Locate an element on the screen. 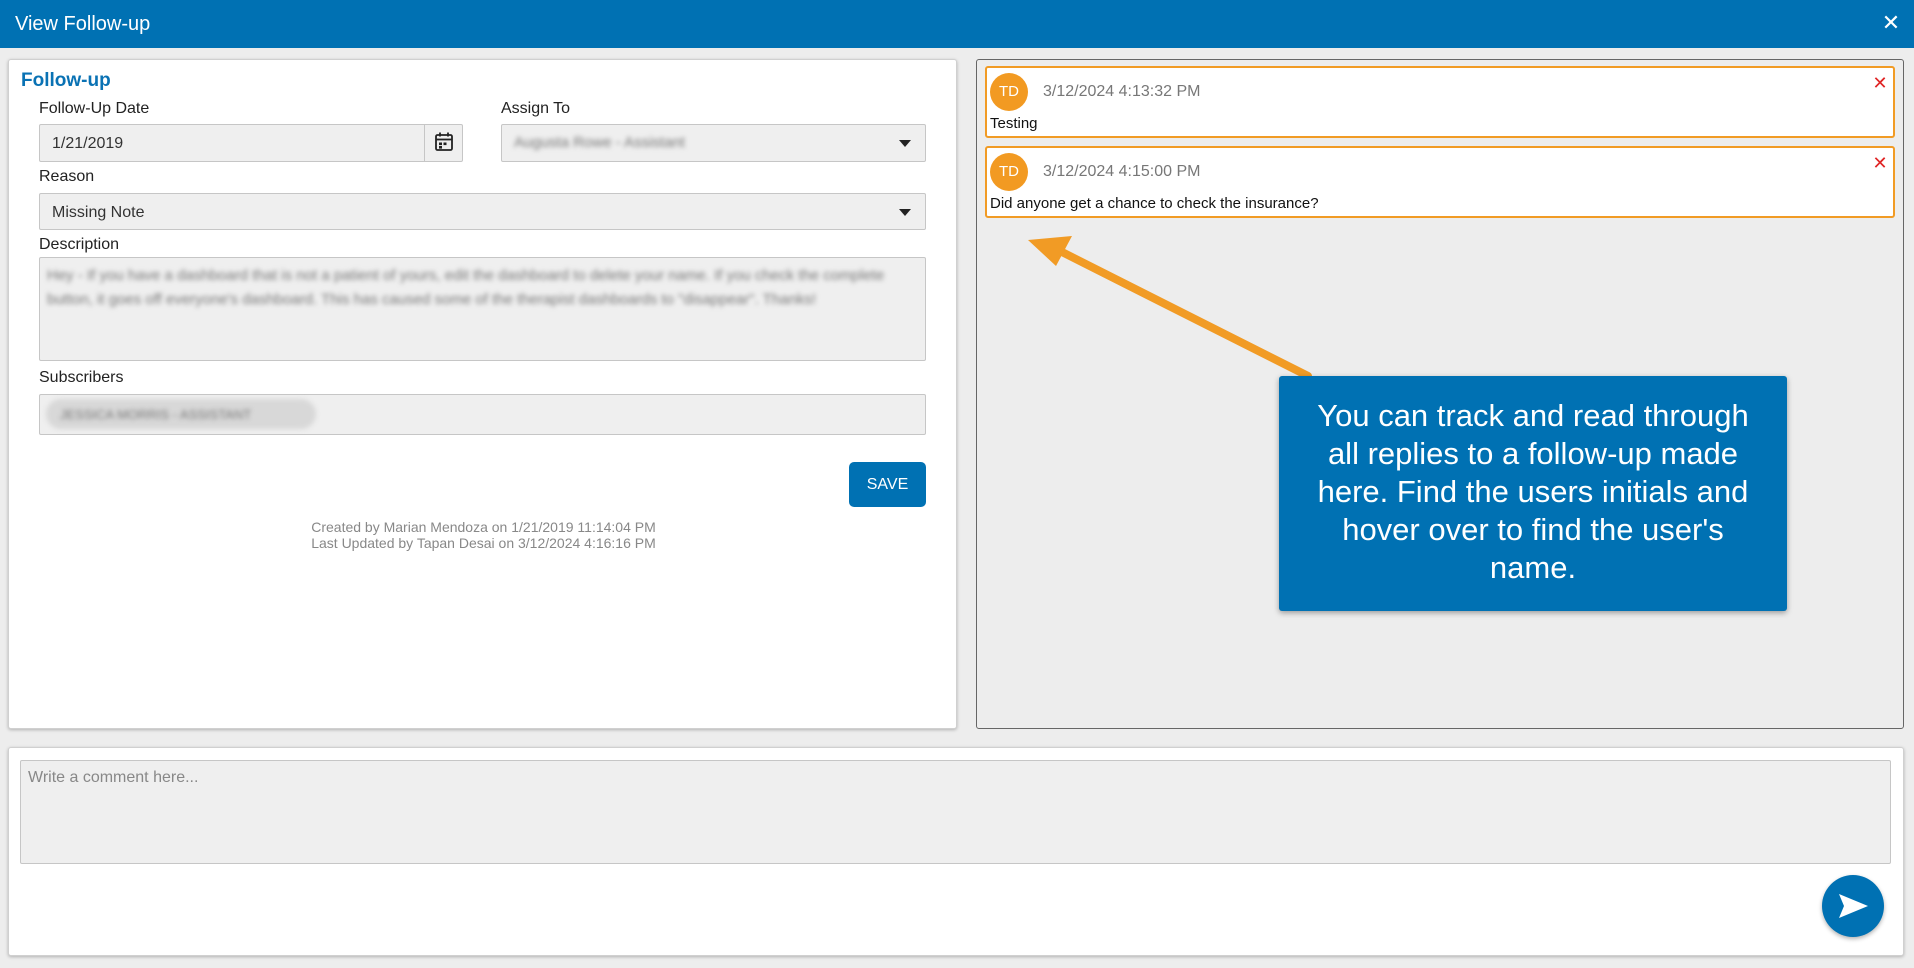 This screenshot has height=968, width=1914. assign-to-value: Augusta Rowe - Assistant is located at coordinates (599, 142).